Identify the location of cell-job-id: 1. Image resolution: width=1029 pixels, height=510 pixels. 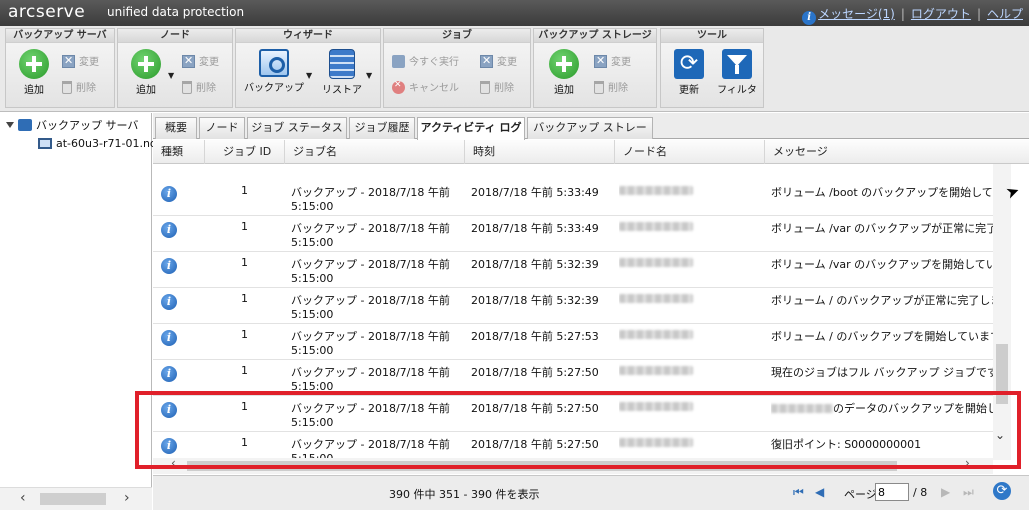
(244, 334).